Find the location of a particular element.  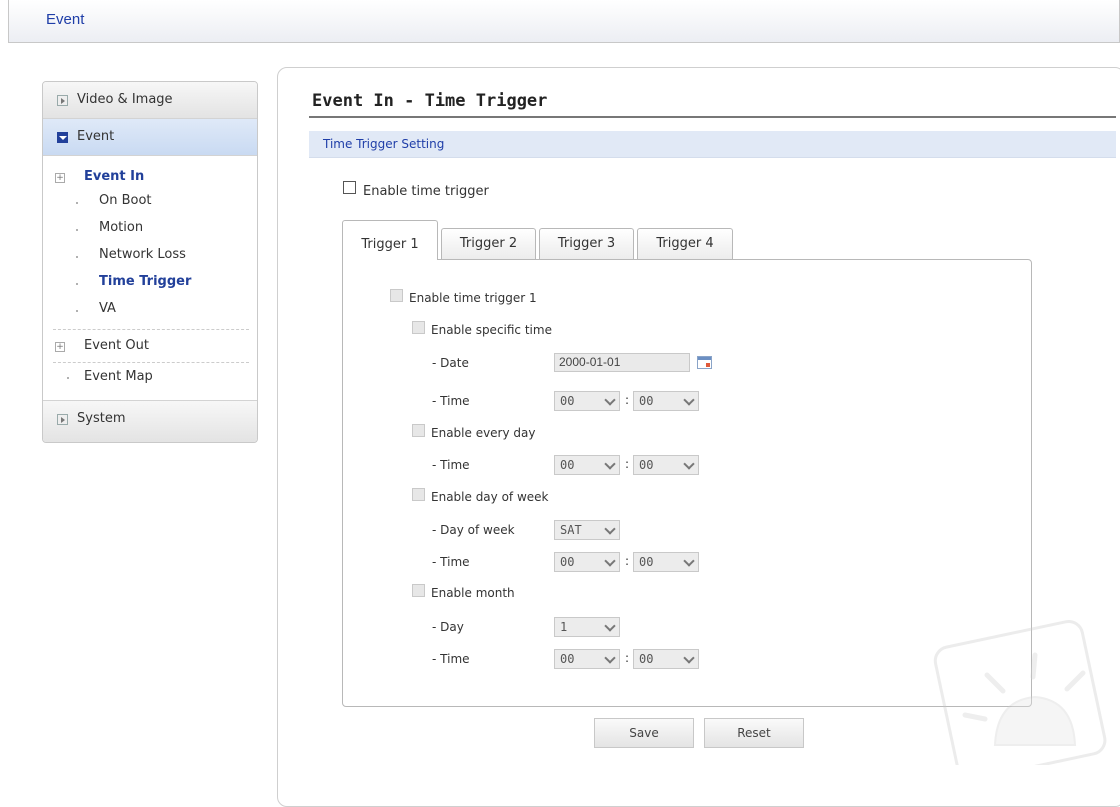

save-button: Save is located at coordinates (644, 733).